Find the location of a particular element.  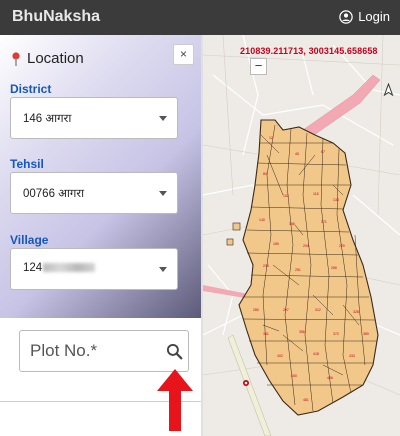

svg-text: 236 is located at coordinates (266, 266).